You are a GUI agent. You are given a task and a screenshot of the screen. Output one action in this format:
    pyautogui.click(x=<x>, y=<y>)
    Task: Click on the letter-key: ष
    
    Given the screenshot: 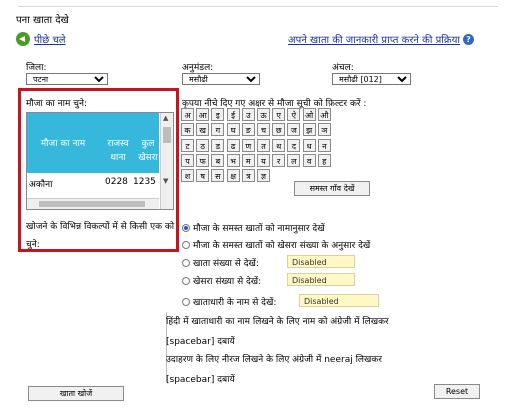 What is the action you would take?
    pyautogui.click(x=203, y=176)
    